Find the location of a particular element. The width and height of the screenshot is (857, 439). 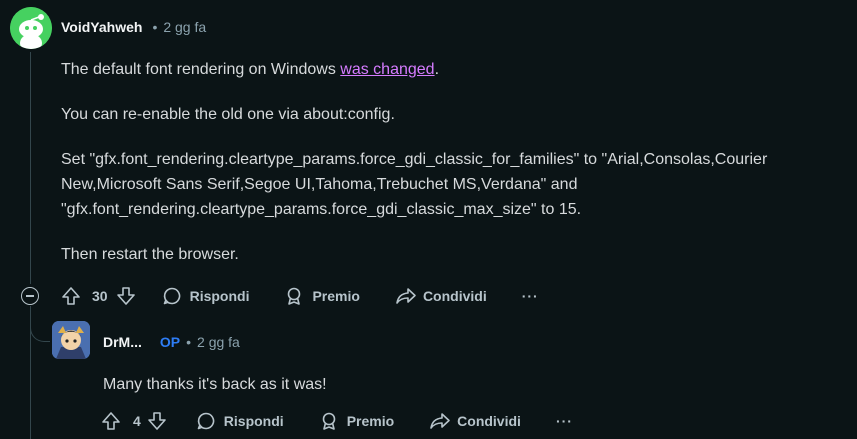

timestamp: 2 gg fa is located at coordinates (184, 27).